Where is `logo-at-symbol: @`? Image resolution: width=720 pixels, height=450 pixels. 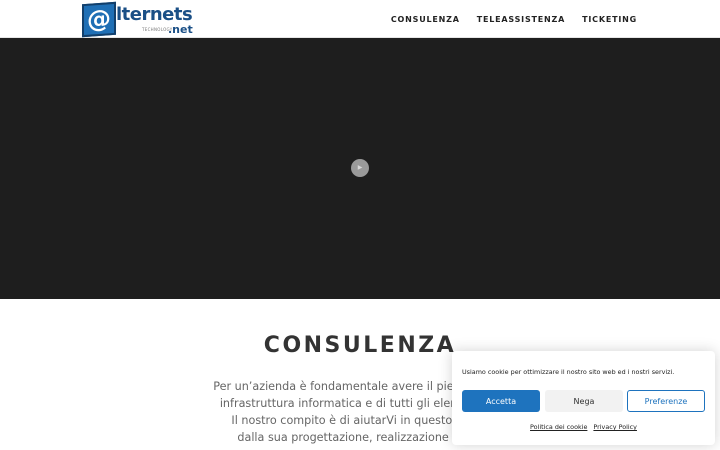 logo-at-symbol: @ is located at coordinates (99, 19).